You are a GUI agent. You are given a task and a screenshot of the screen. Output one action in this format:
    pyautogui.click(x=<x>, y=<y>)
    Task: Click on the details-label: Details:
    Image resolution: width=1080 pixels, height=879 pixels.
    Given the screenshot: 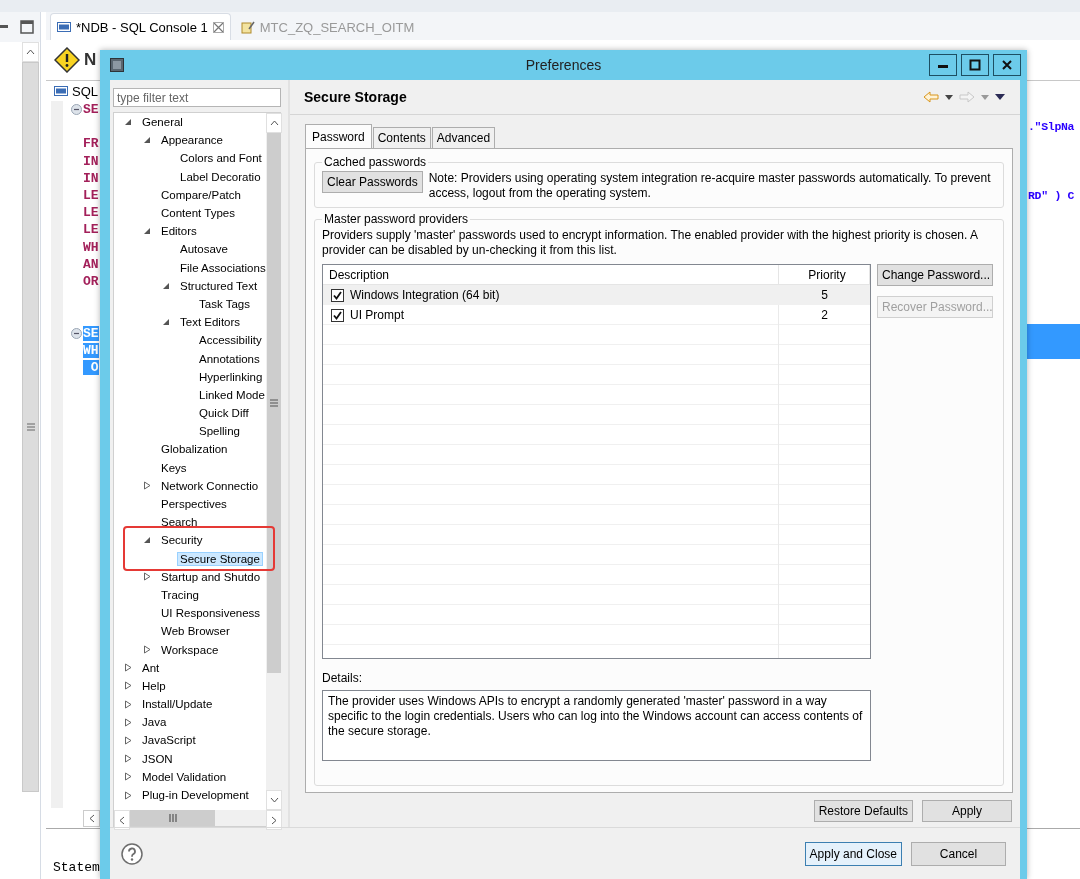 What is the action you would take?
    pyautogui.click(x=342, y=678)
    